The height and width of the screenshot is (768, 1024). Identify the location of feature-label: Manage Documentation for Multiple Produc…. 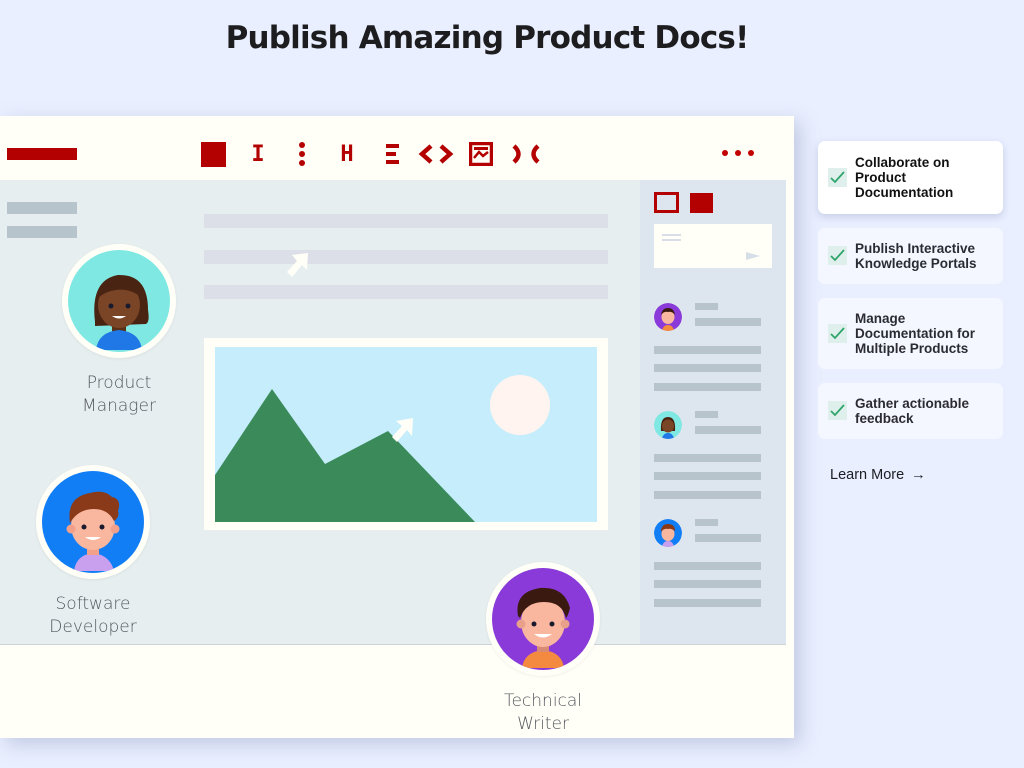
(915, 333).